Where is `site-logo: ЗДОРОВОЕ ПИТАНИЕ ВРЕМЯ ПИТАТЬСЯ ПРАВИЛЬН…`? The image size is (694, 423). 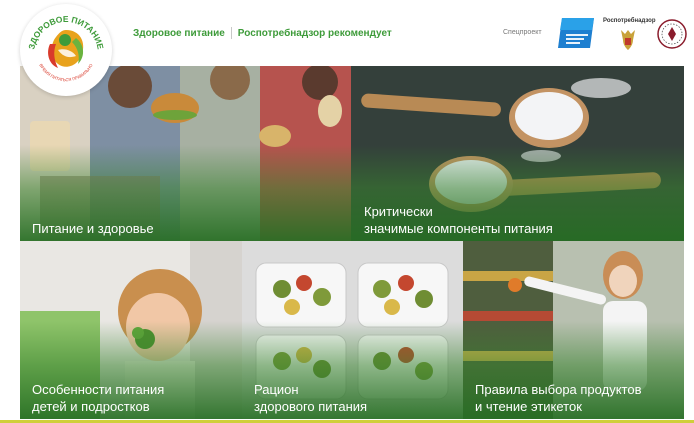 site-logo: ЗДОРОВОЕ ПИТАНИЕ ВРЕМЯ ПИТАТЬСЯ ПРАВИЛЬН… is located at coordinates (66, 50).